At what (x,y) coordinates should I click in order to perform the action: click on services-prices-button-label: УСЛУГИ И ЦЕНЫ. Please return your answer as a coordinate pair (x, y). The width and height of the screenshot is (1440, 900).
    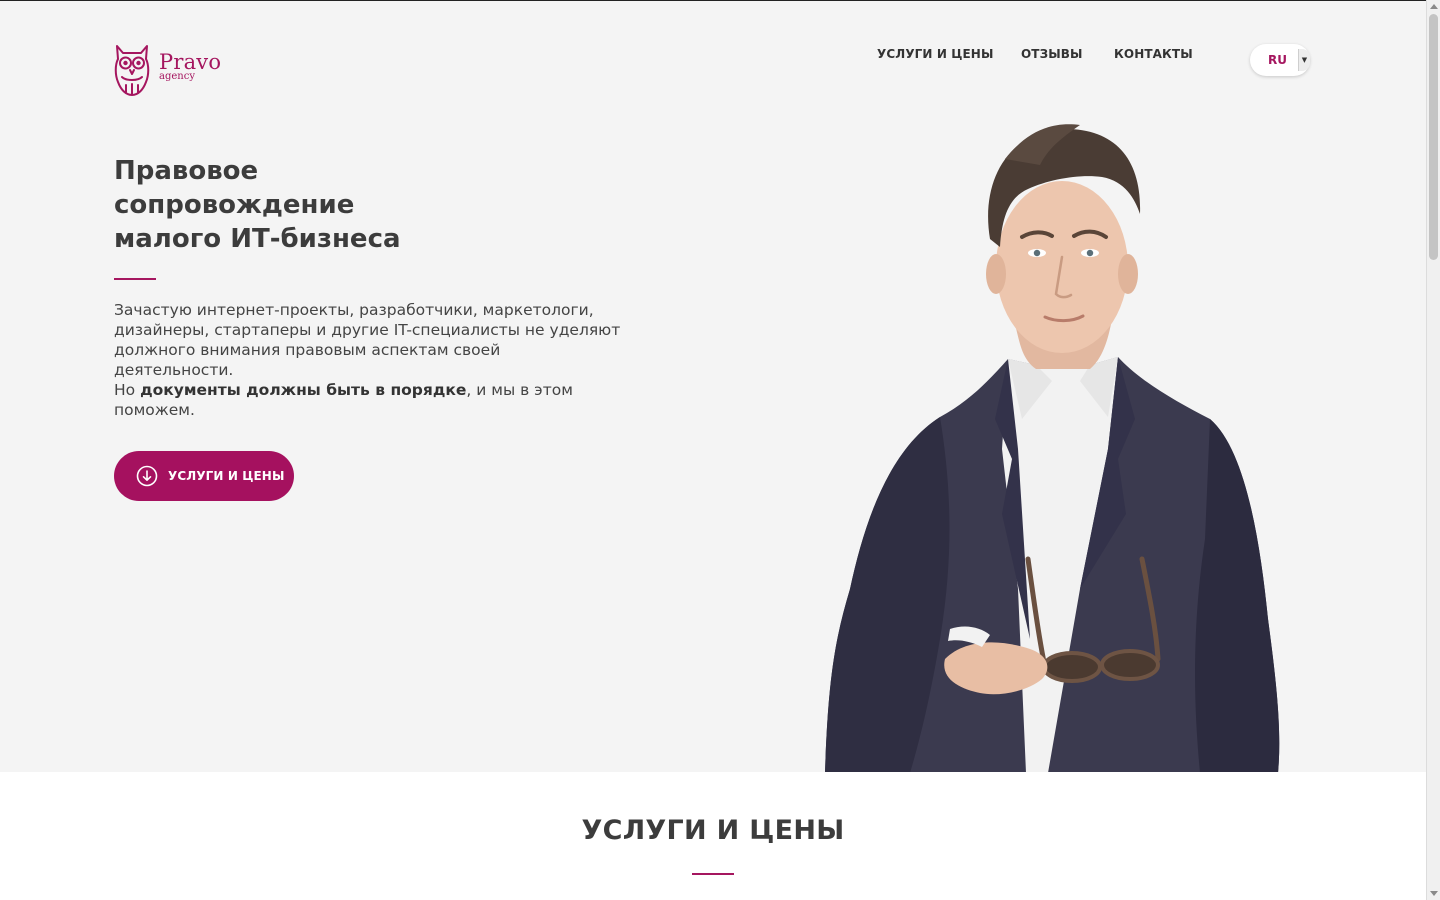
    Looking at the image, I should click on (226, 476).